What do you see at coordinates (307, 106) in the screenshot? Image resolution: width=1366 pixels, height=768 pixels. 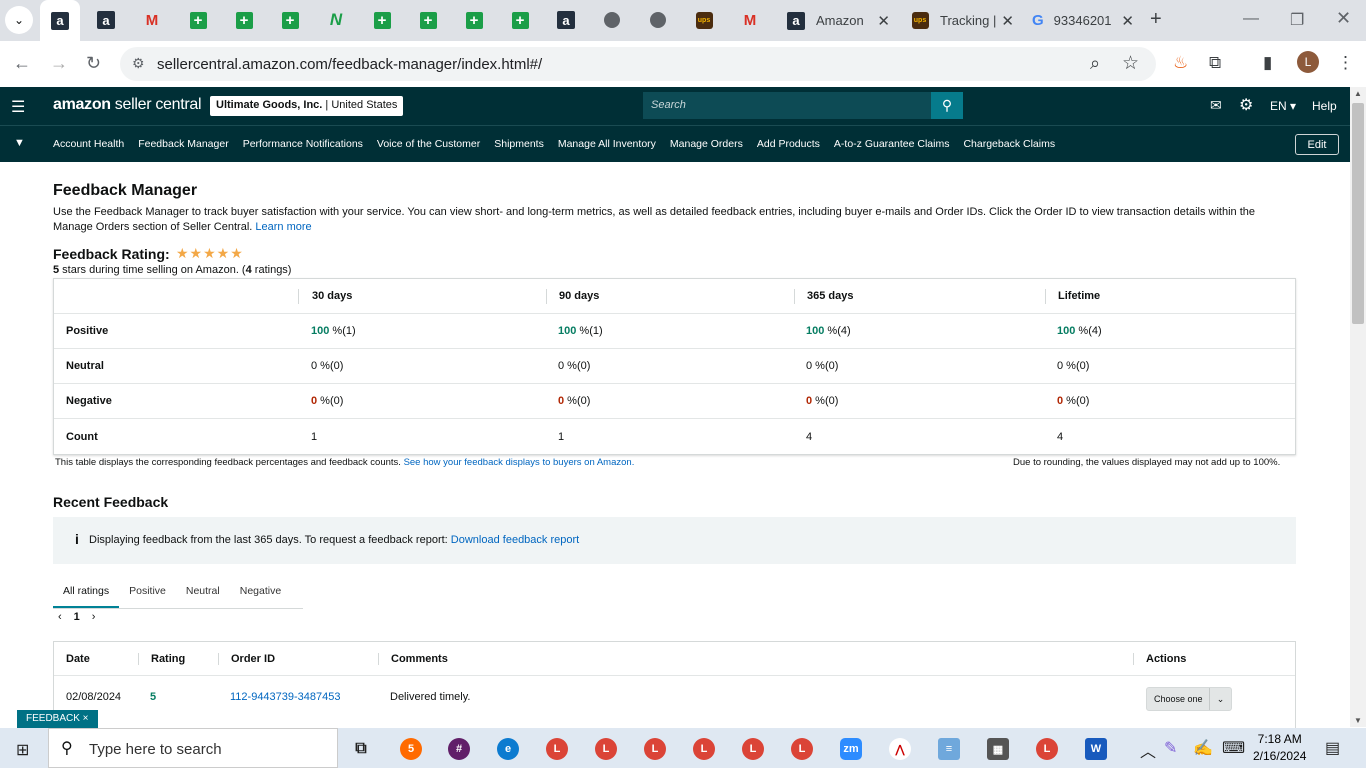 I see `store-switcher: Ultimate Goods, Inc. | United States` at bounding box center [307, 106].